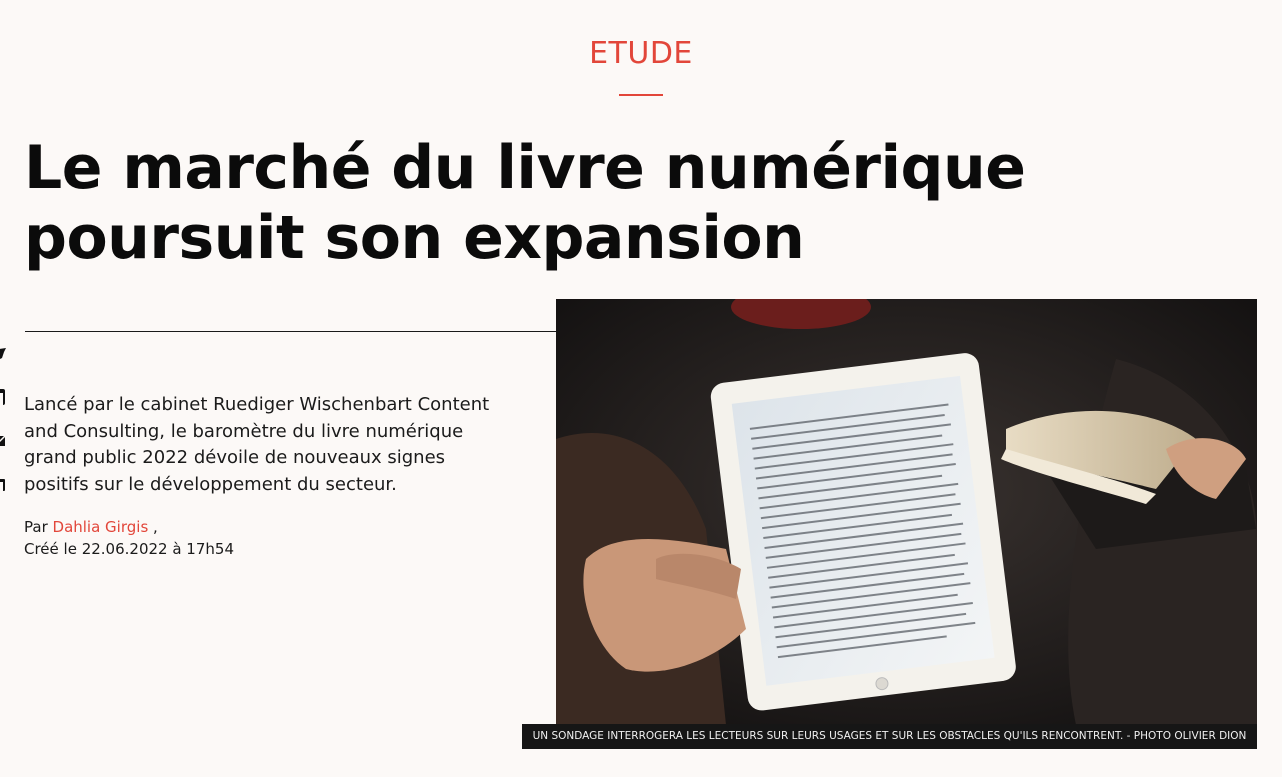 This screenshot has height=777, width=1282. Describe the element at coordinates (641, 95) in the screenshot. I see `category-underline` at that location.